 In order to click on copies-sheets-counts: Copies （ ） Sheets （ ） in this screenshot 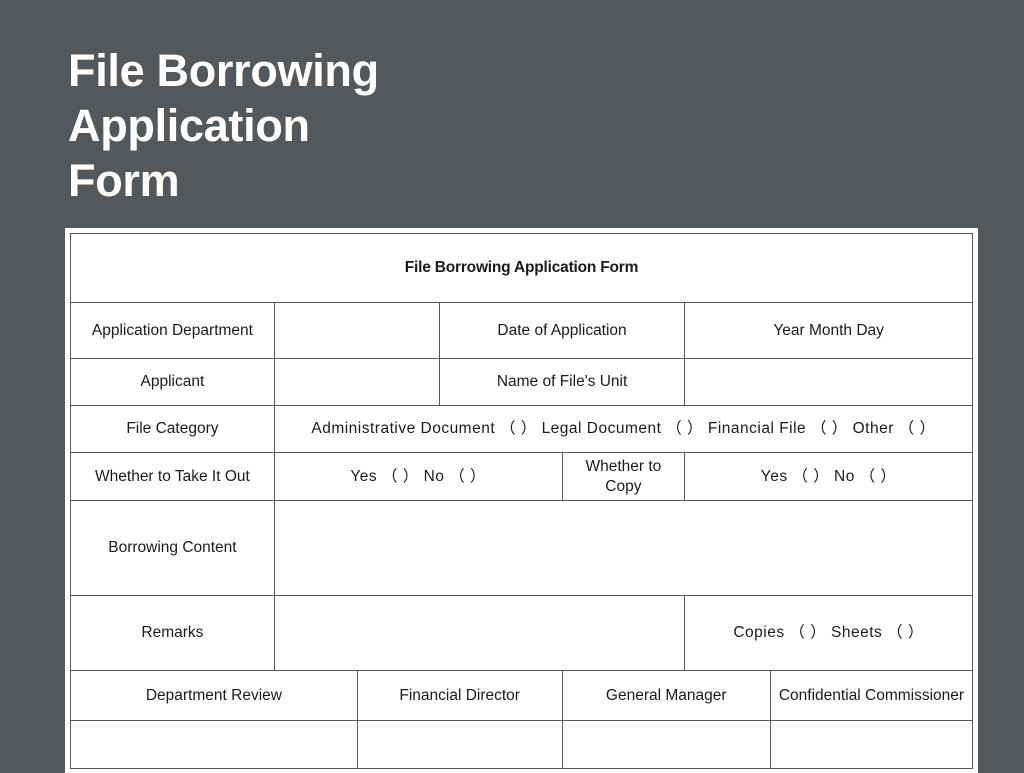, I will do `click(828, 633)`.